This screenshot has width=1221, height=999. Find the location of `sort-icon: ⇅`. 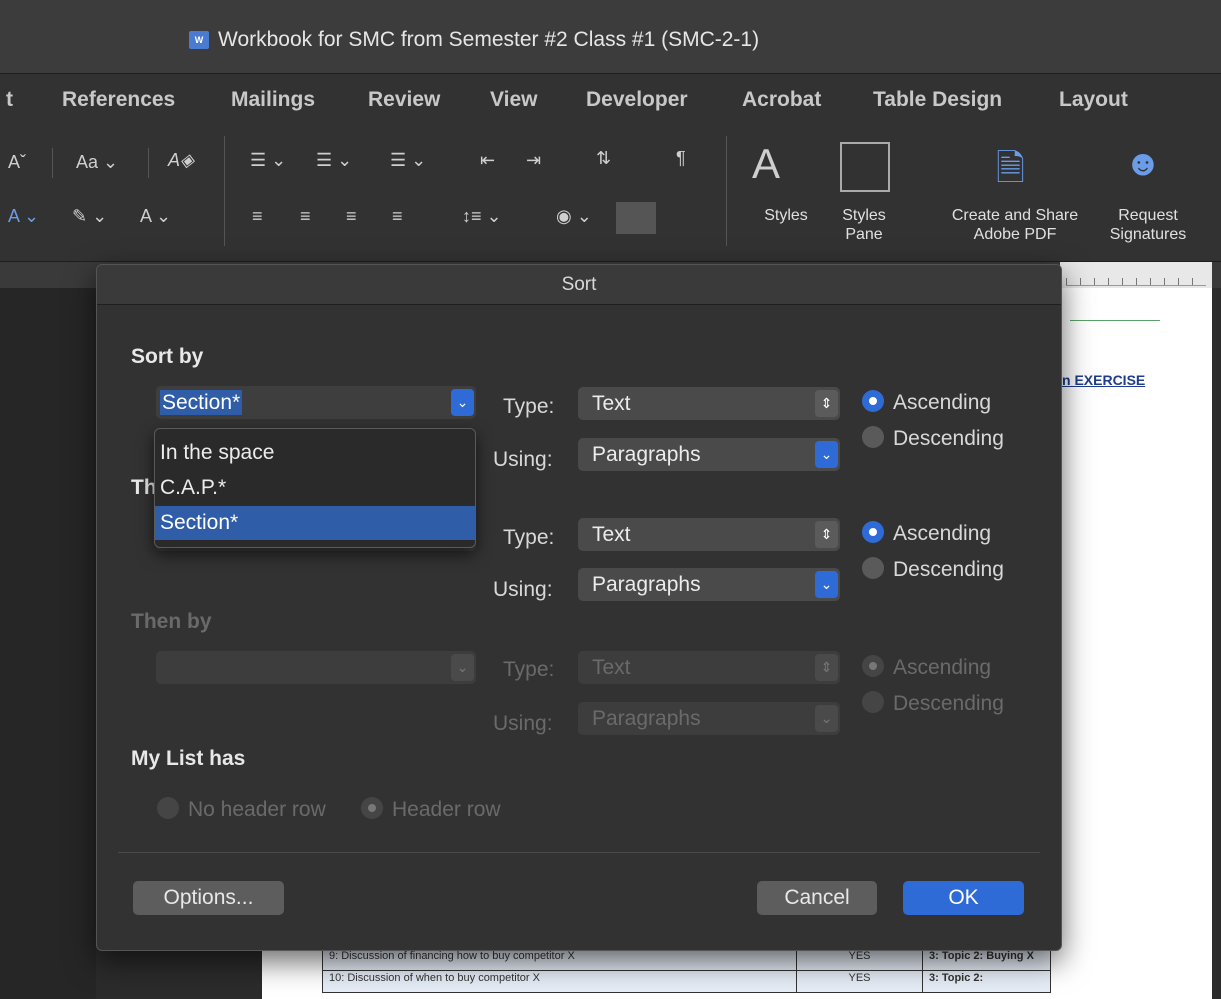

sort-icon: ⇅ is located at coordinates (603, 158).